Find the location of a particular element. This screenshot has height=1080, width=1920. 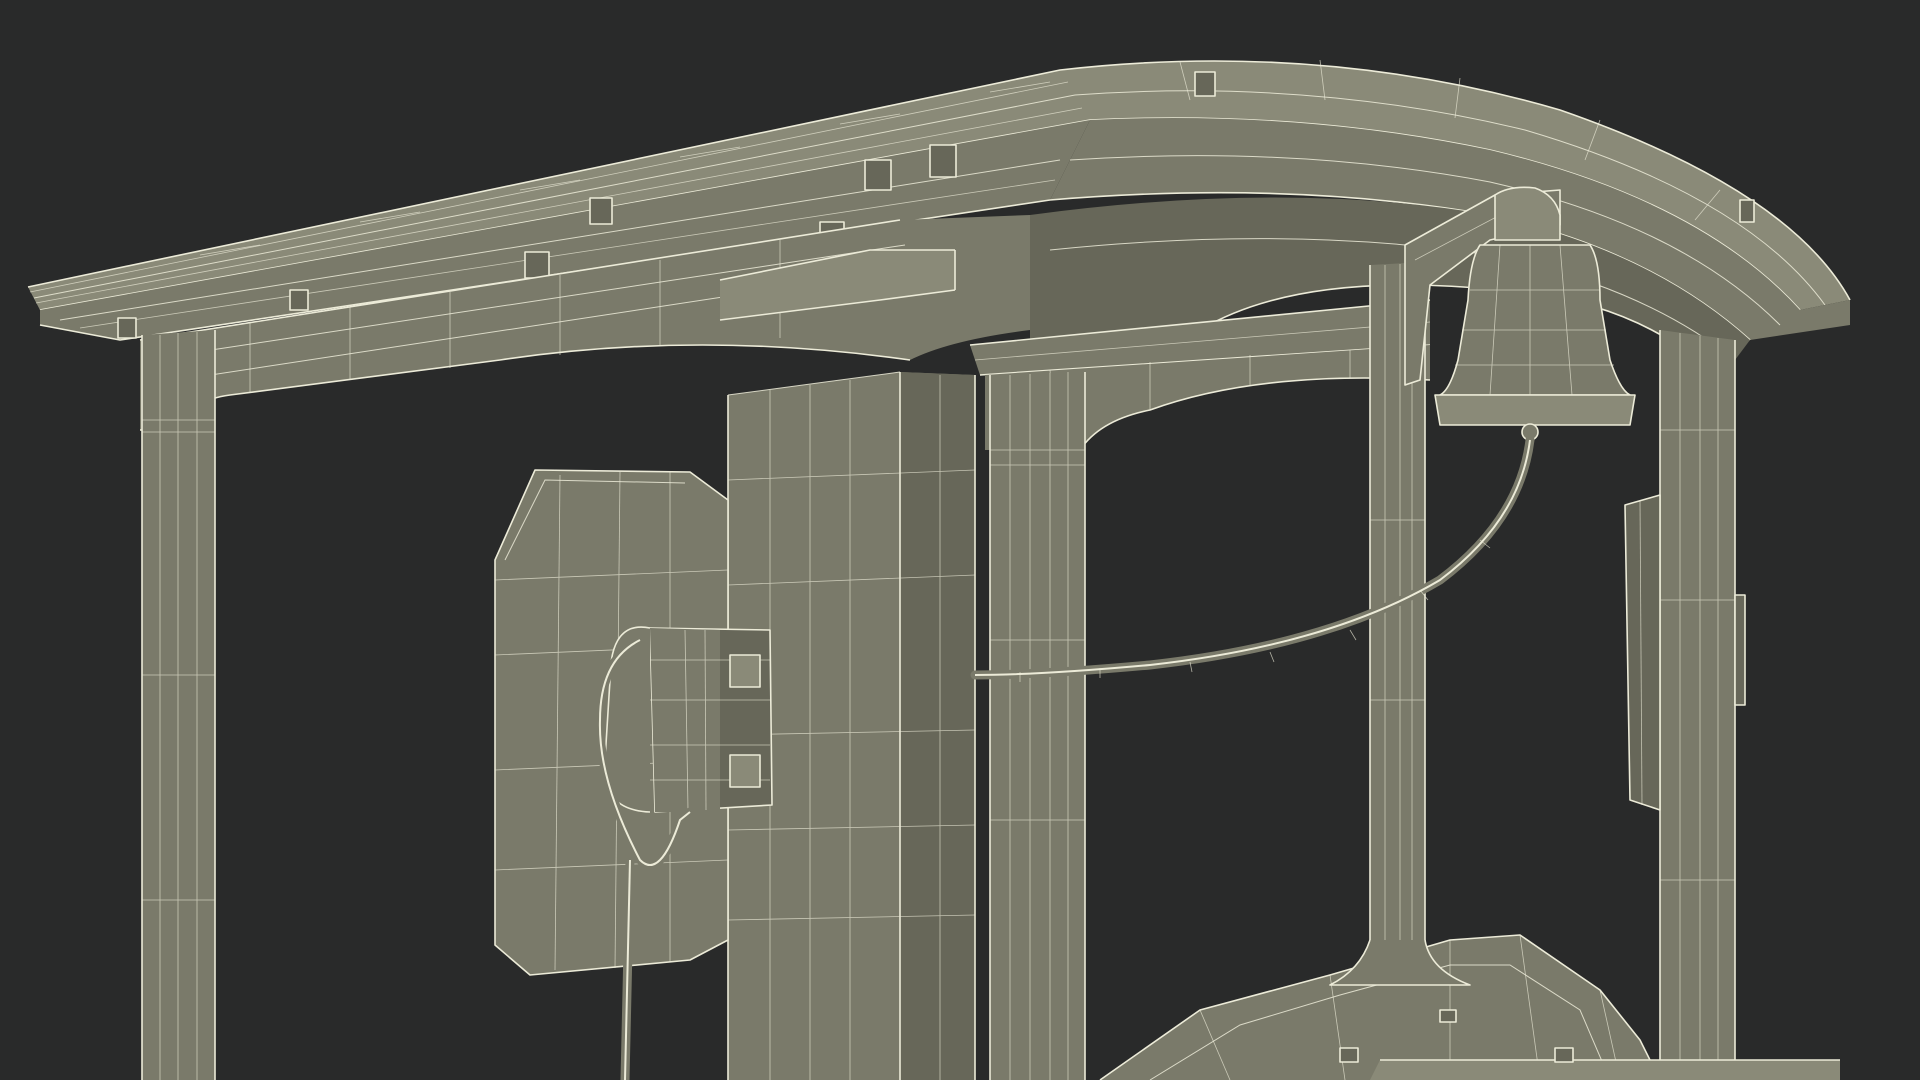

middle-post is located at coordinates (1037, 726).